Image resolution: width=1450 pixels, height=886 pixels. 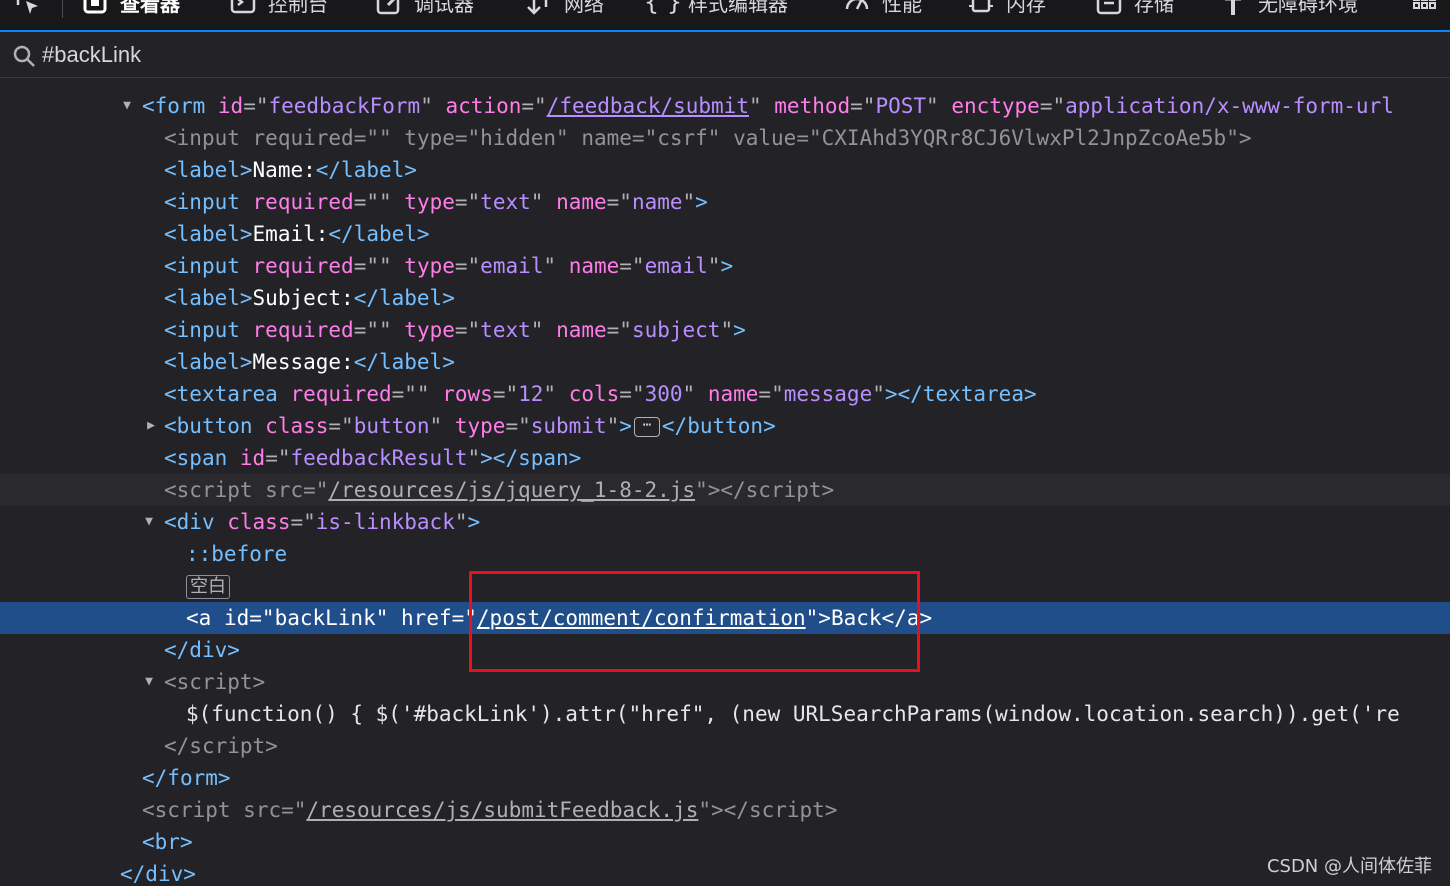 I want to click on grid-menu-icon, so click(x=1425, y=8).